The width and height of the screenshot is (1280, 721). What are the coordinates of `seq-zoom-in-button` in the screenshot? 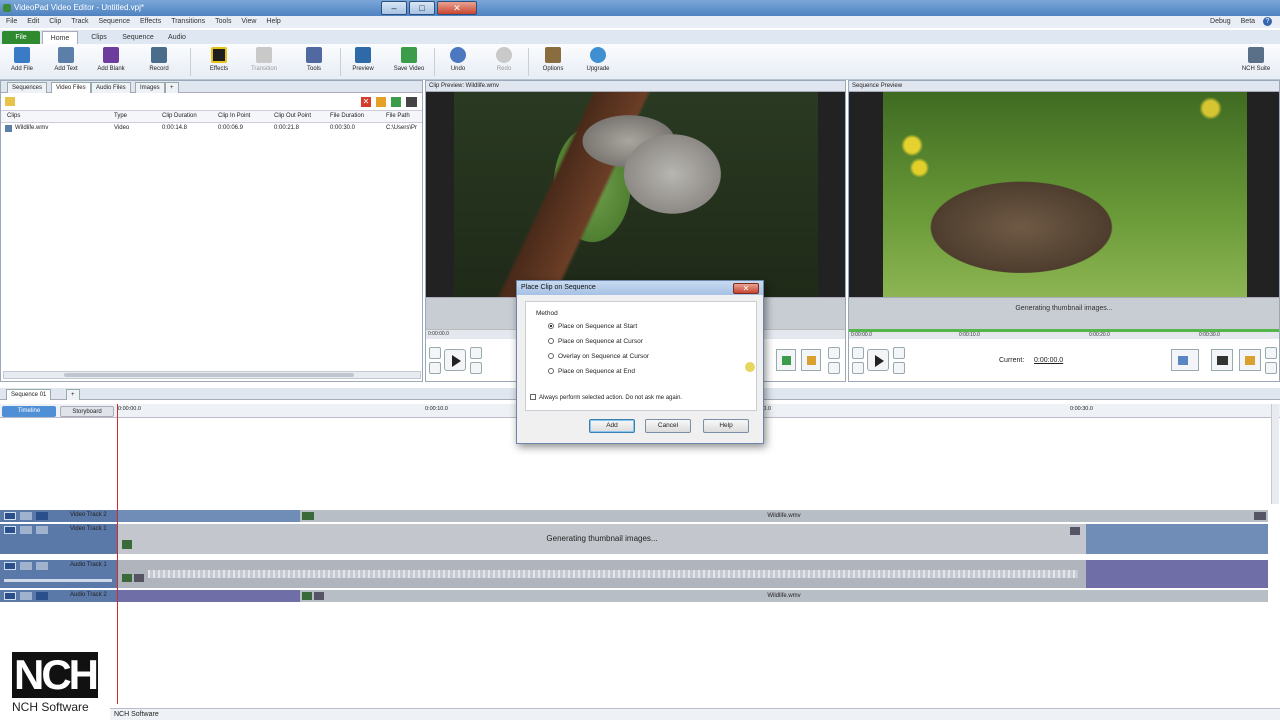 It's located at (1271, 353).